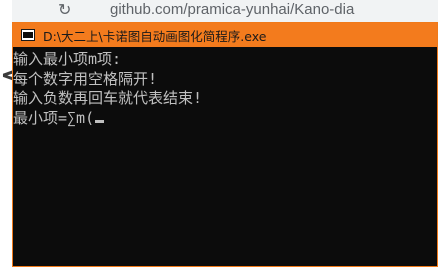  I want to click on background-left-edge: <, so click(11, 133).